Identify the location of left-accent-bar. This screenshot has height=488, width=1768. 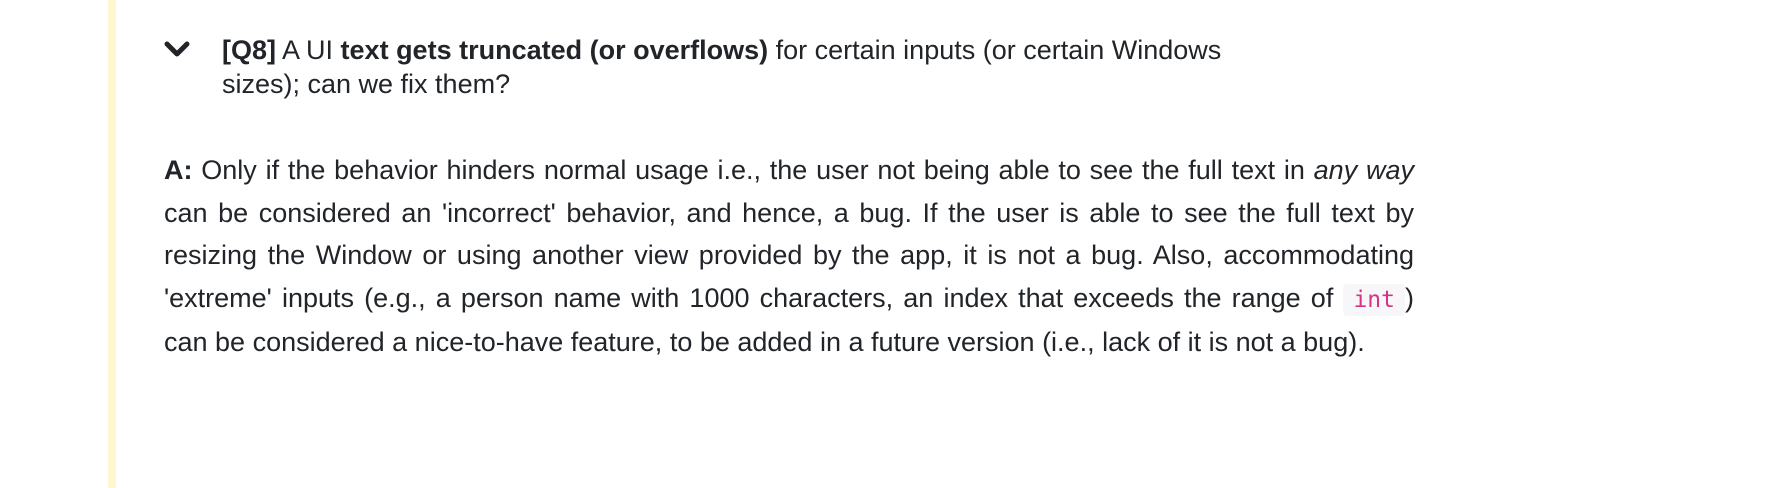
(112, 244).